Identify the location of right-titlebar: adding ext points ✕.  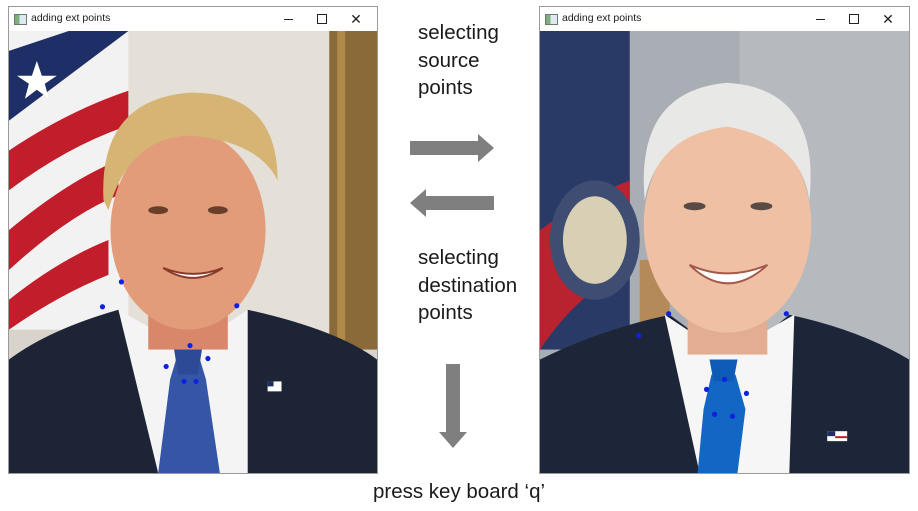
(724, 19).